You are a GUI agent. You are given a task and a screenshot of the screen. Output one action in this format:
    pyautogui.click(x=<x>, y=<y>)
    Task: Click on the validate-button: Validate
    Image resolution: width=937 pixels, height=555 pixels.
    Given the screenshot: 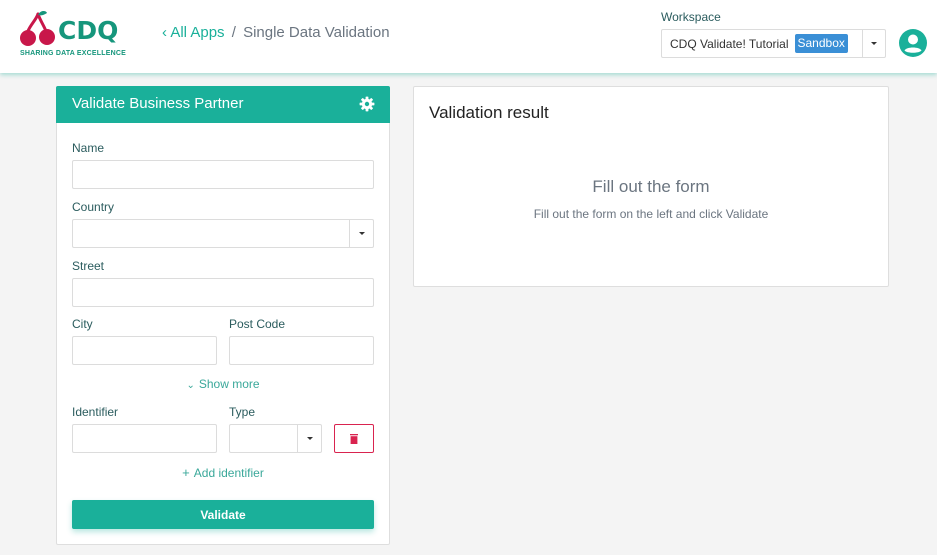 What is the action you would take?
    pyautogui.click(x=223, y=514)
    